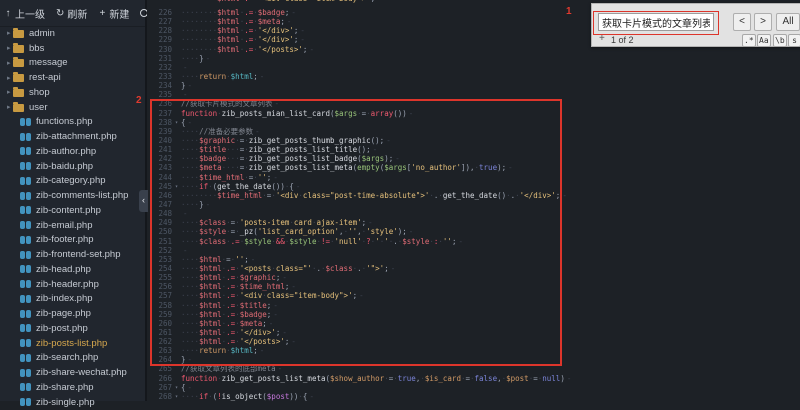 Image resolution: width=800 pixels, height=410 pixels. Describe the element at coordinates (473, 396) in the screenshot. I see `code-line: 268 ▾ ····if·(!is_object($post))·{-` at that location.